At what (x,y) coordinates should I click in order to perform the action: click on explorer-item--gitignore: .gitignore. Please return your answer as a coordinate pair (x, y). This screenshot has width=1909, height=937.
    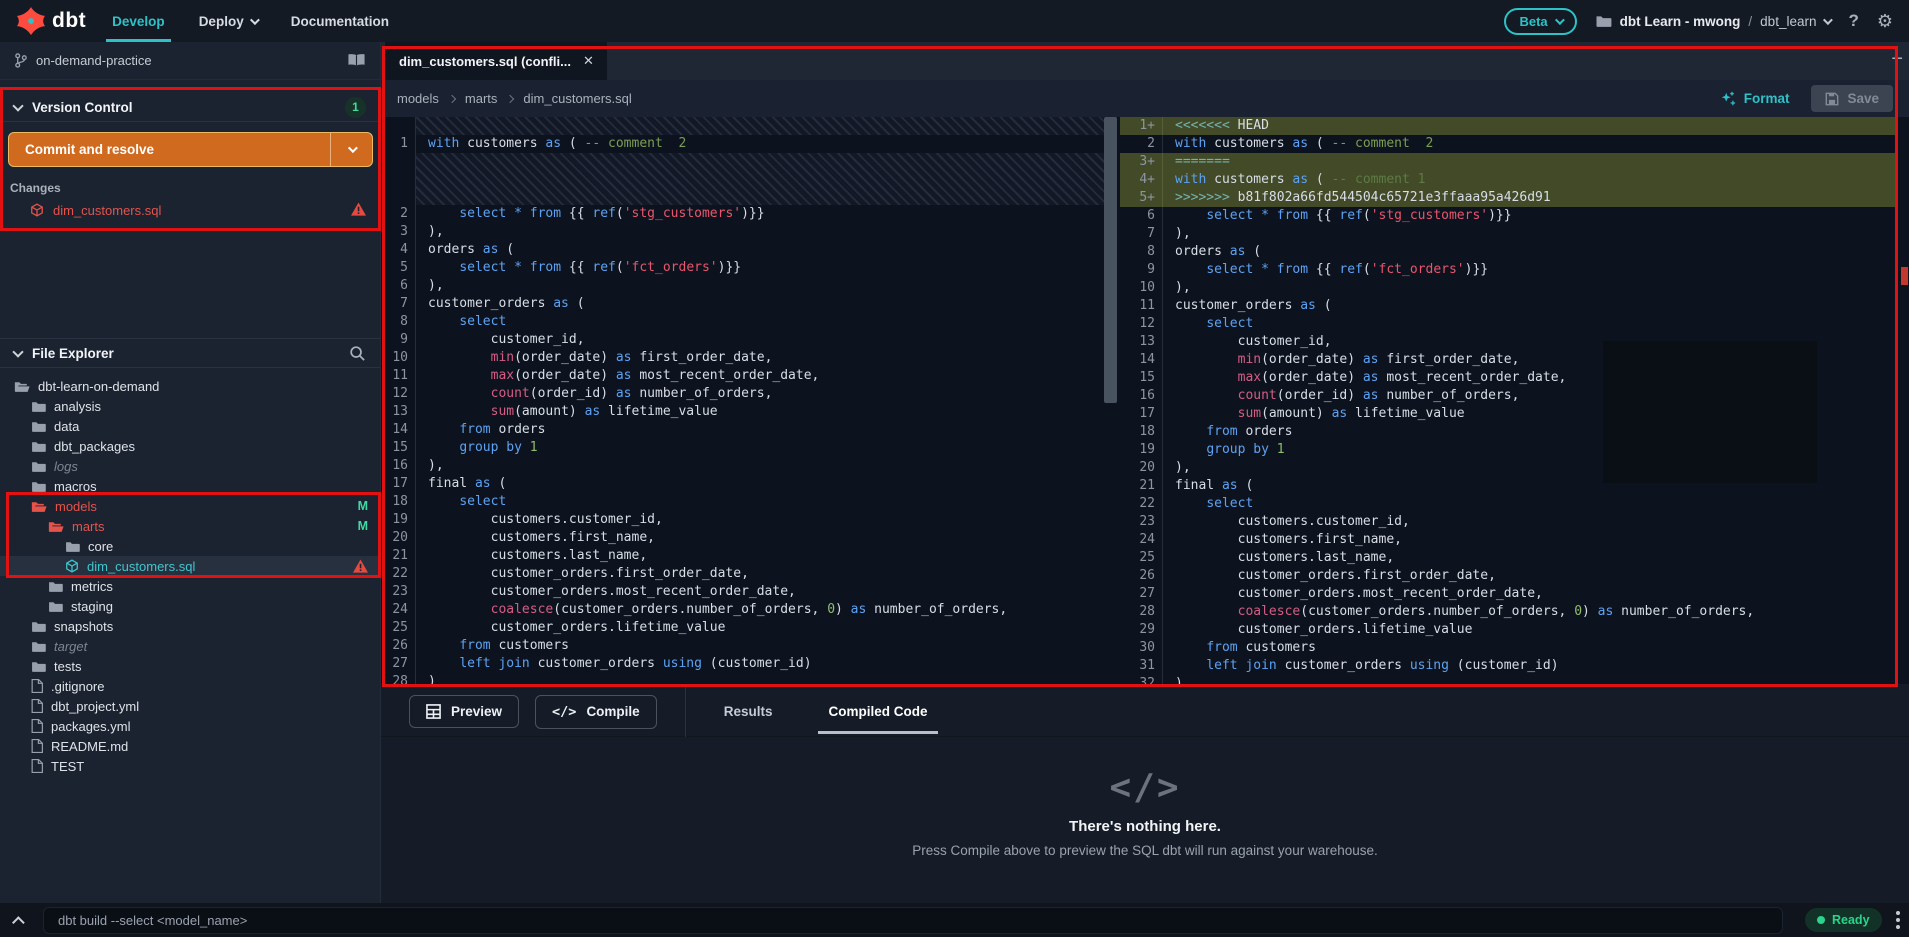
    Looking at the image, I should click on (190, 686).